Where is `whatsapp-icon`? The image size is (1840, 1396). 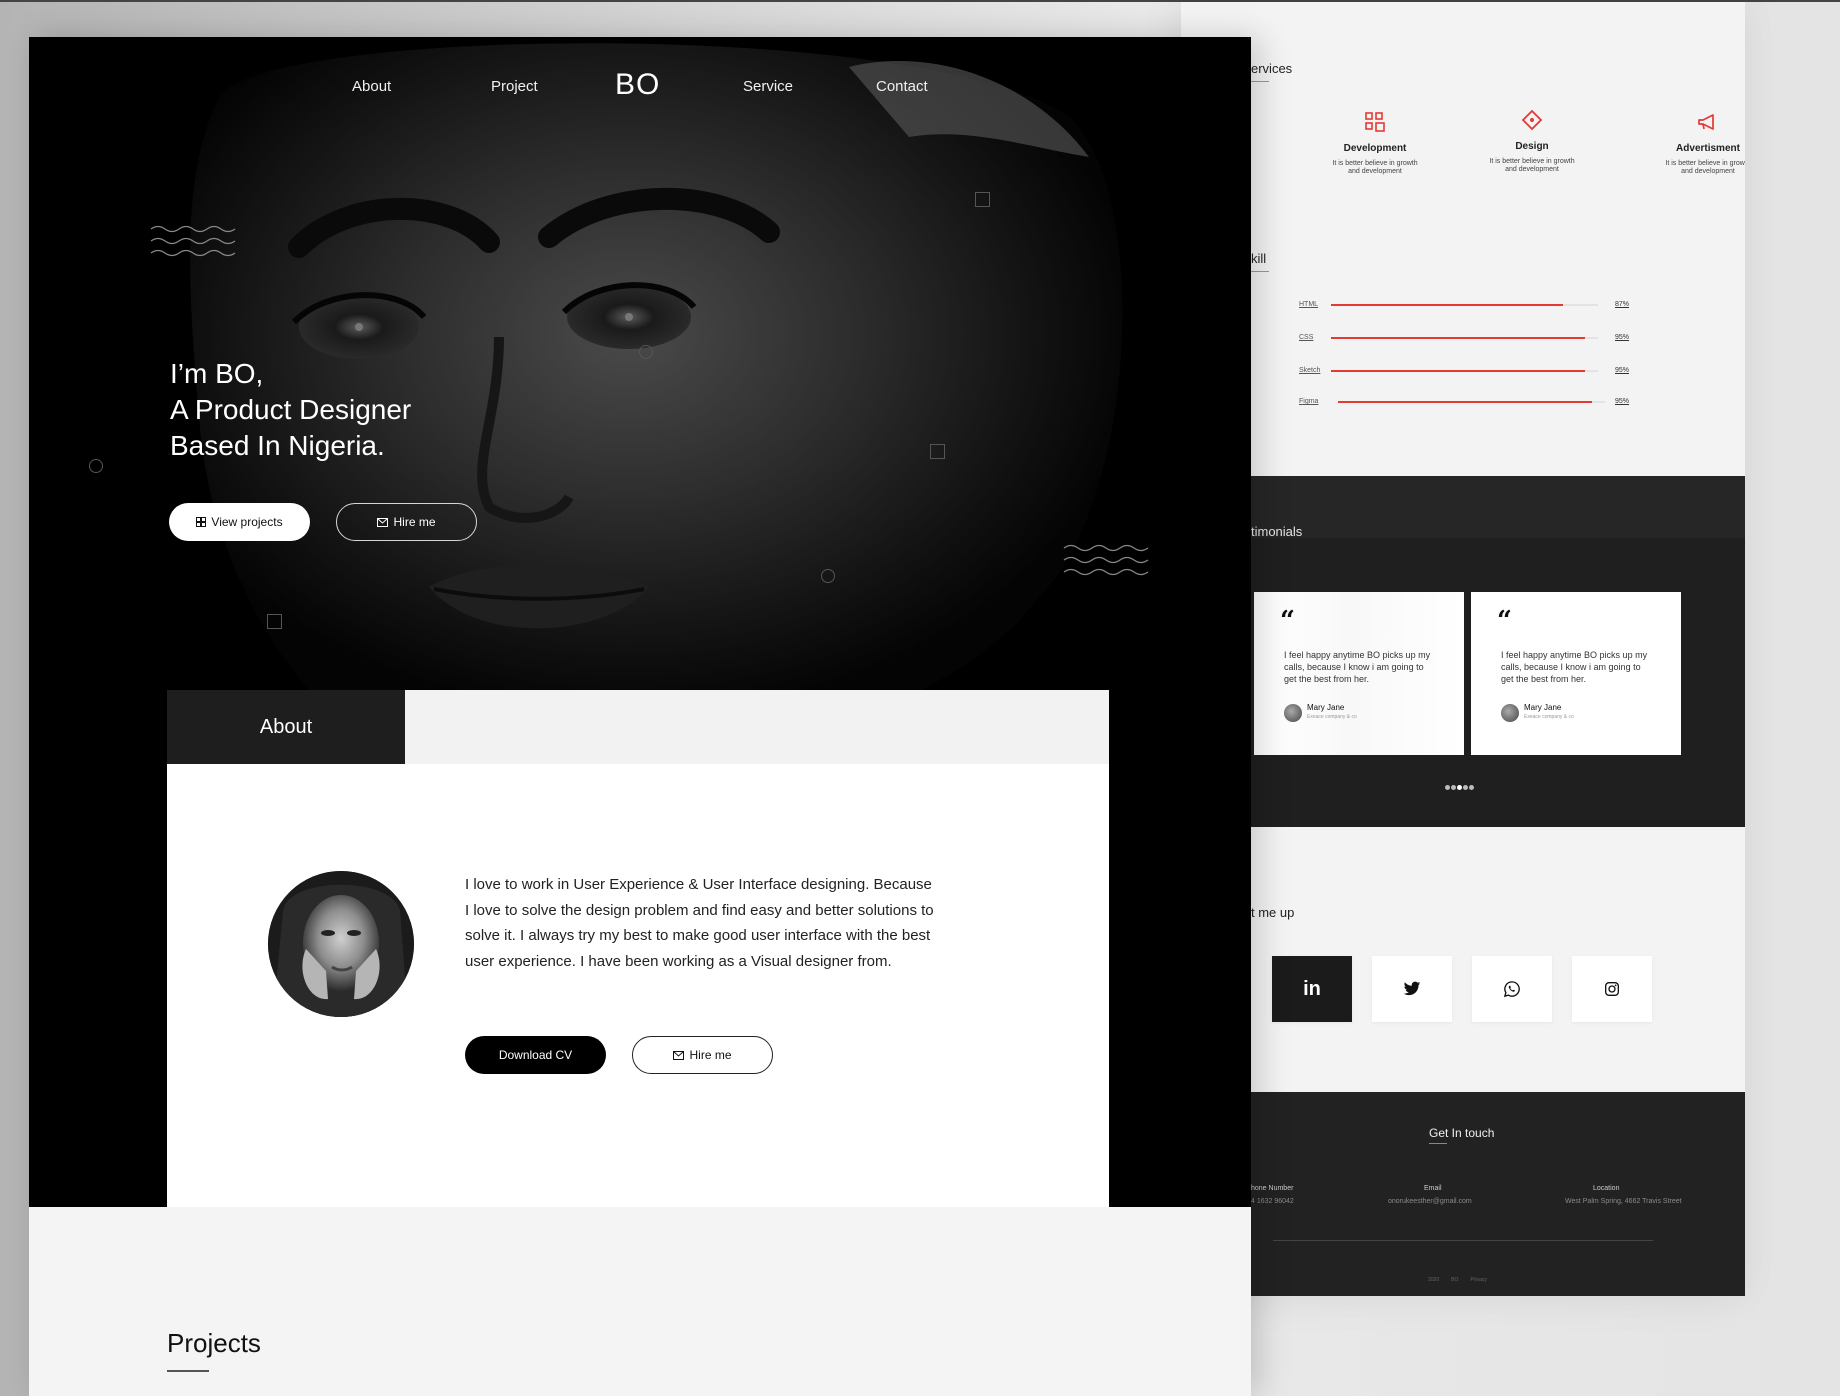 whatsapp-icon is located at coordinates (1511, 989).